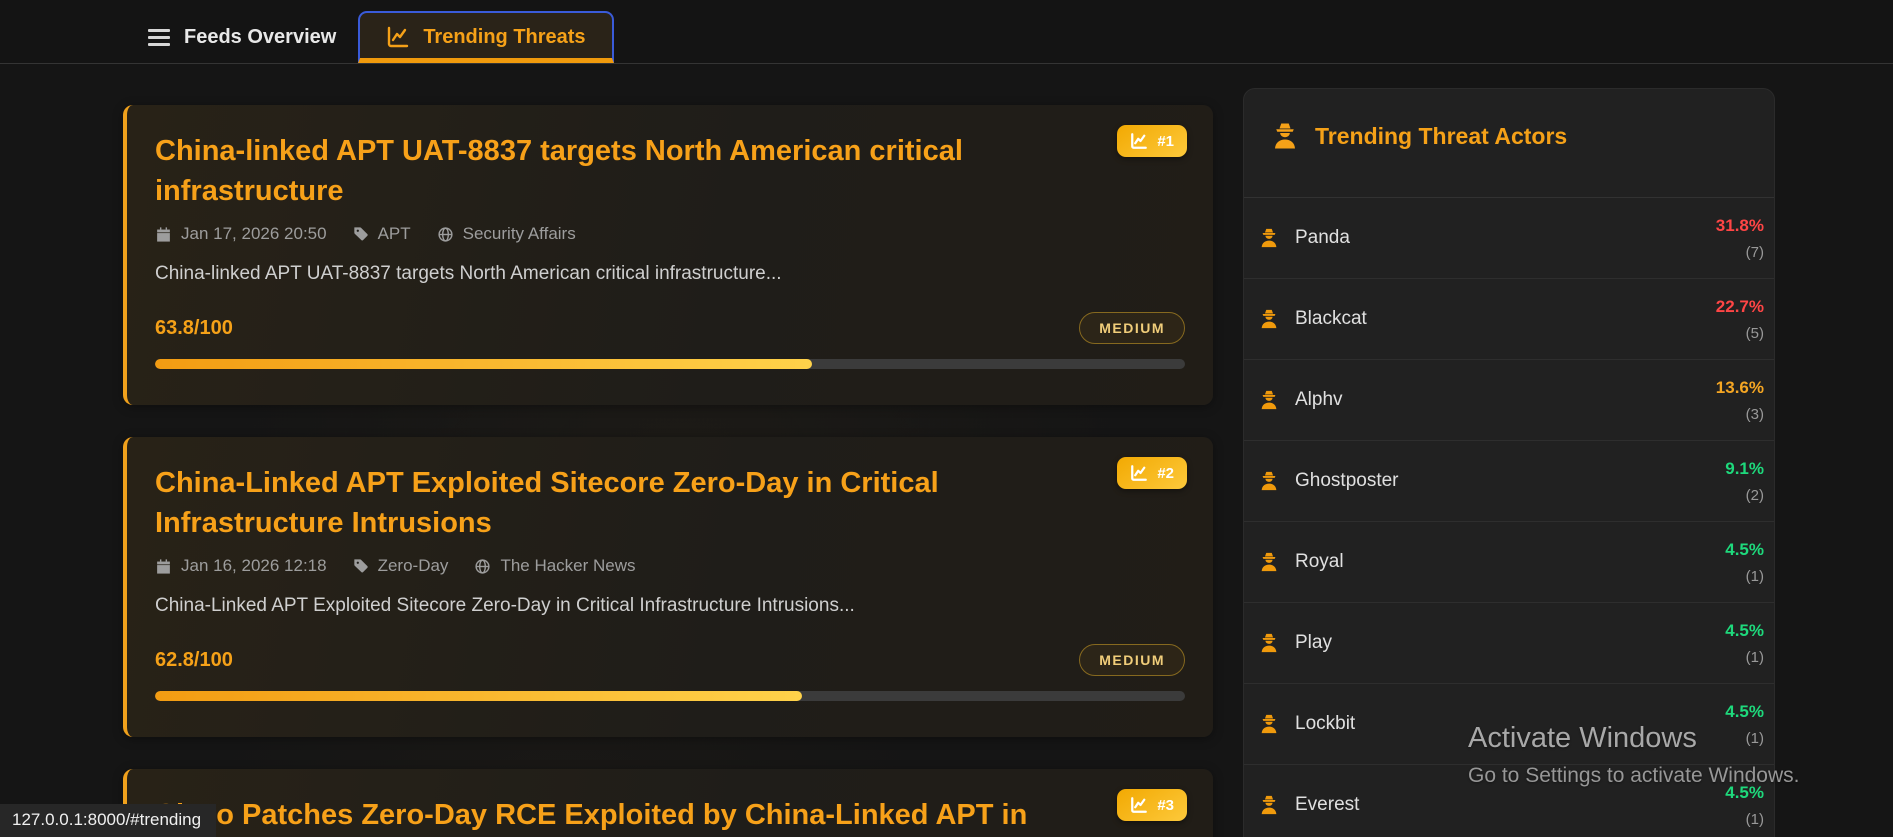 Image resolution: width=1893 pixels, height=837 pixels. I want to click on actors-panel-header: Trending Threat Actors, so click(1509, 143).